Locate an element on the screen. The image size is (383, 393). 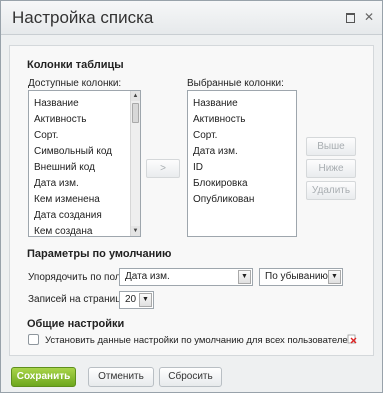
selected-columns-label: Выбранные колонки: is located at coordinates (235, 83).